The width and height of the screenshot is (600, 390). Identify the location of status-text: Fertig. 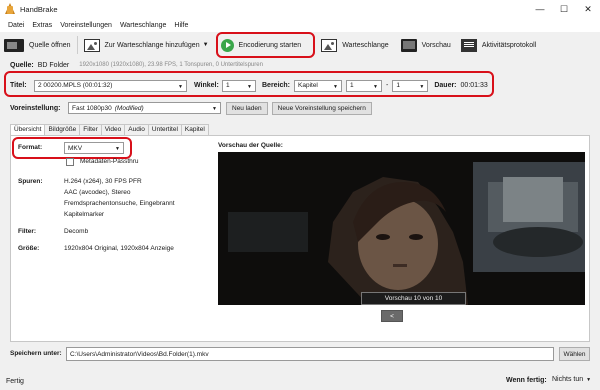
(15, 381).